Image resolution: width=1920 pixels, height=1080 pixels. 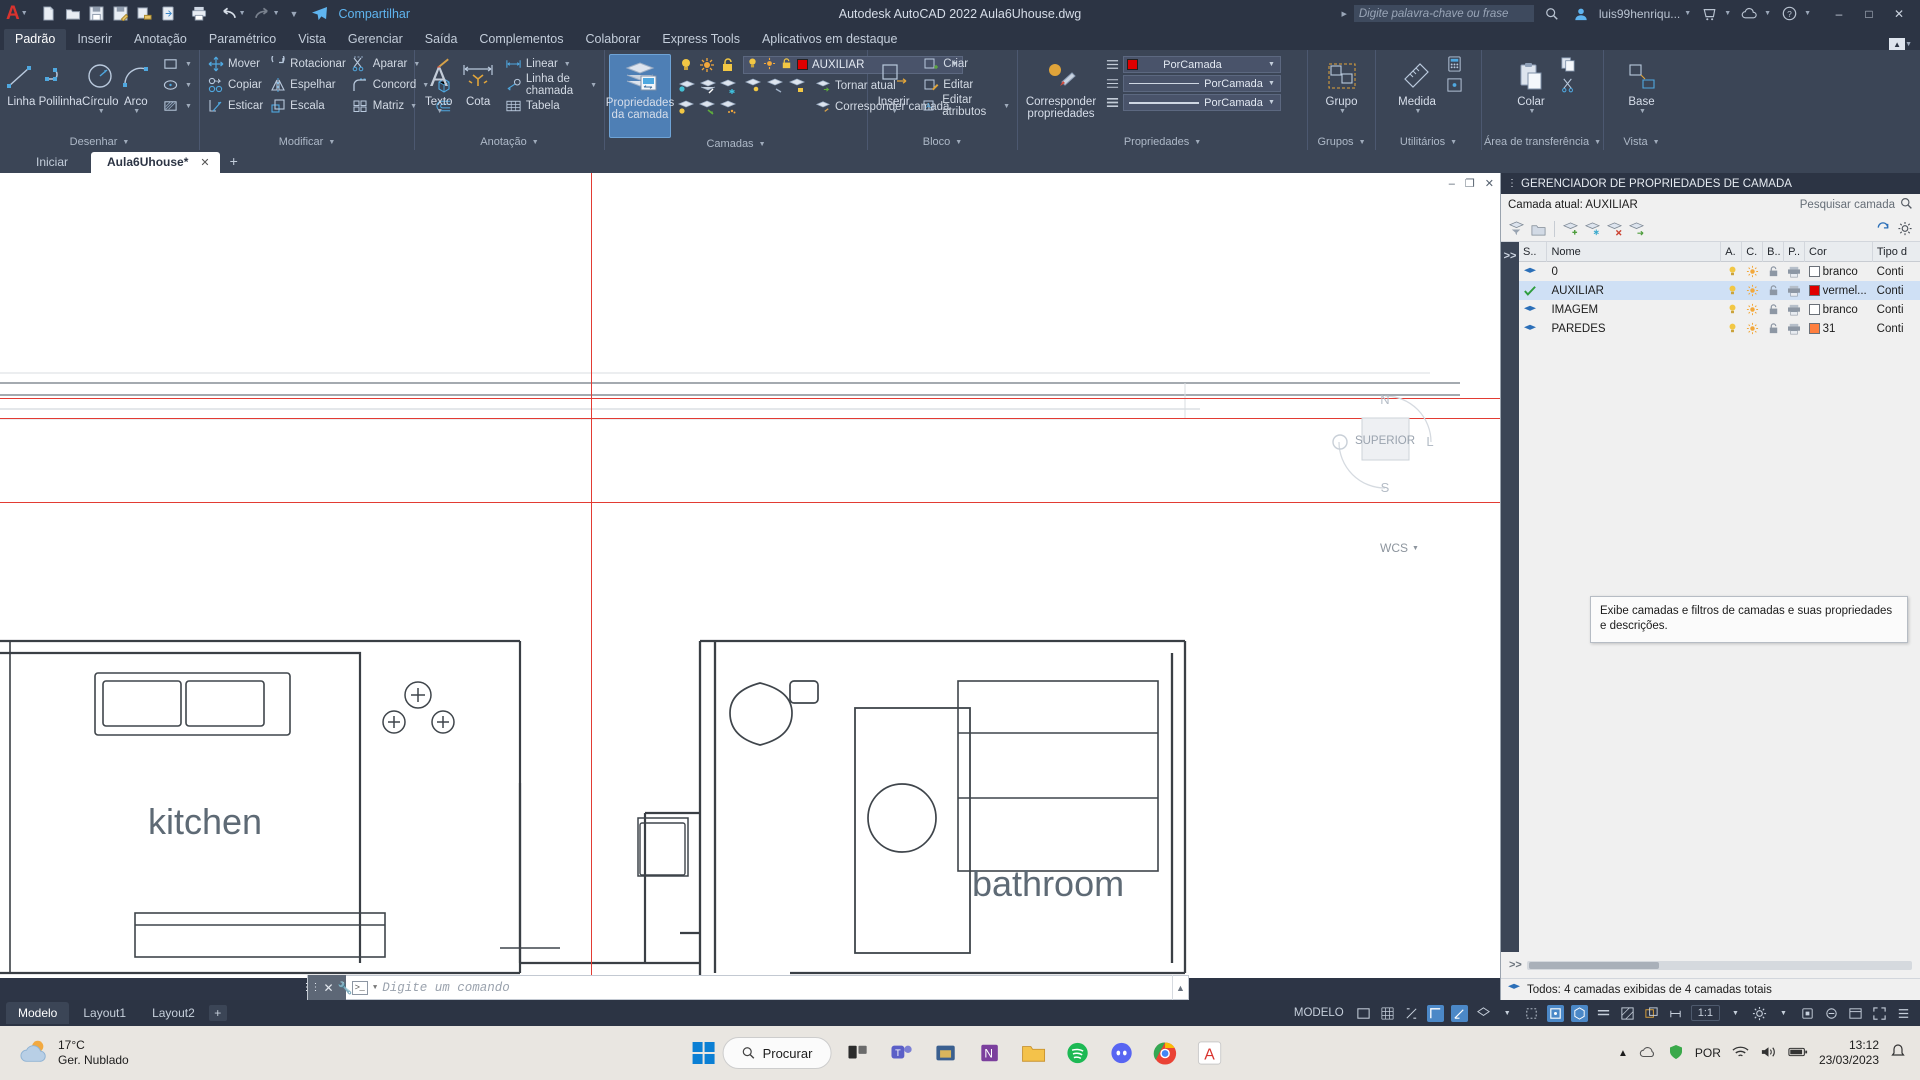 What do you see at coordinates (1642, 111) in the screenshot?
I see `base-caret-icon: ▼` at bounding box center [1642, 111].